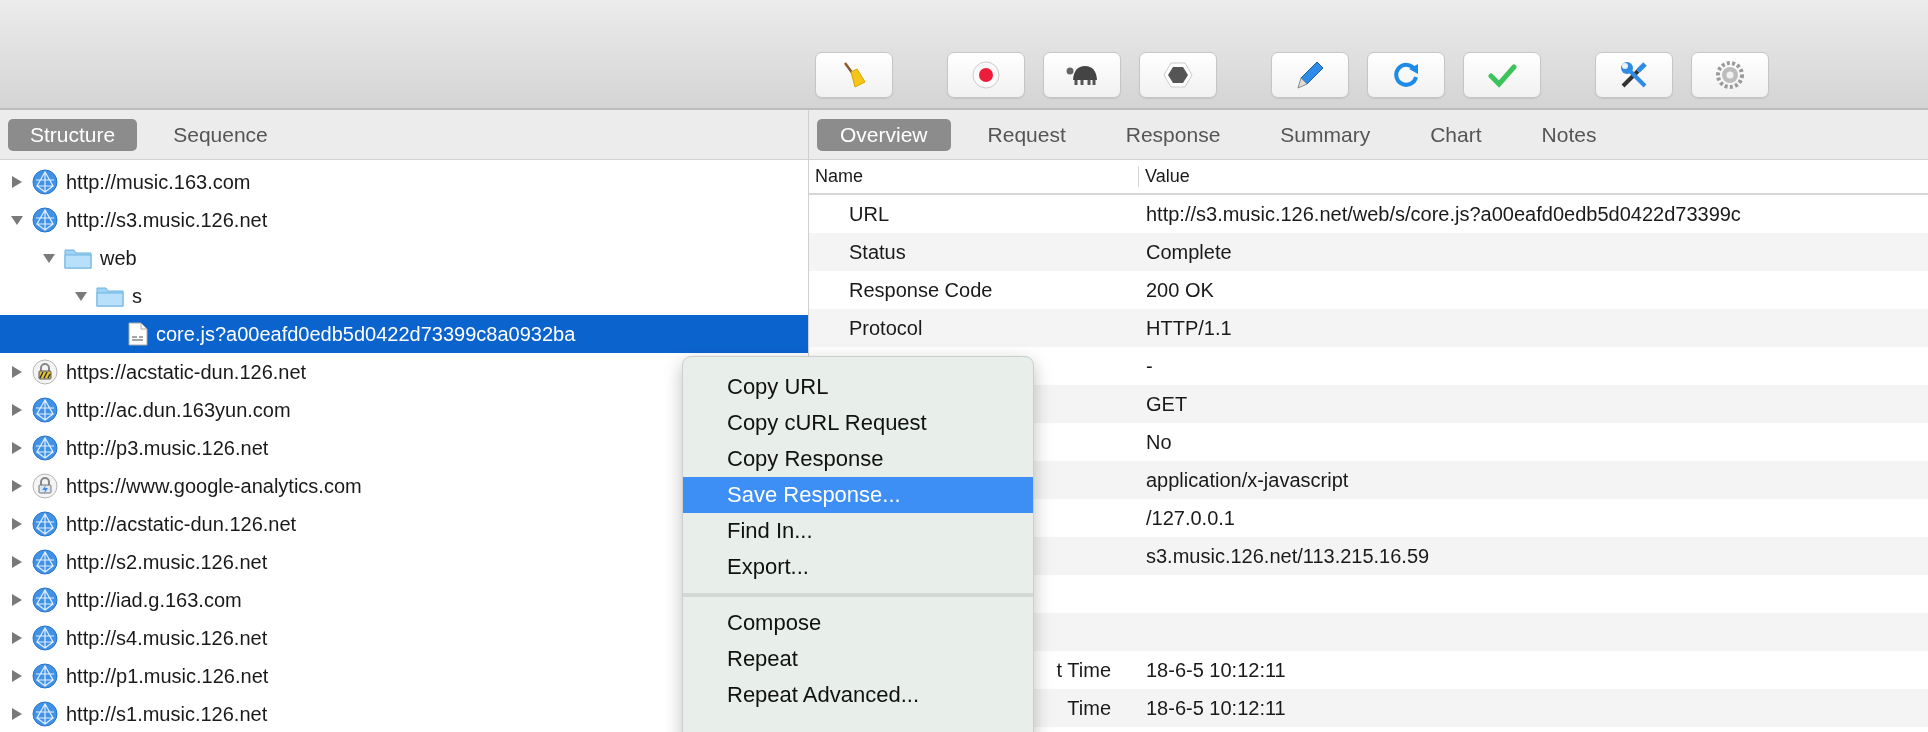 The width and height of the screenshot is (1928, 732). Describe the element at coordinates (1456, 134) in the screenshot. I see `tab: Chart` at that location.